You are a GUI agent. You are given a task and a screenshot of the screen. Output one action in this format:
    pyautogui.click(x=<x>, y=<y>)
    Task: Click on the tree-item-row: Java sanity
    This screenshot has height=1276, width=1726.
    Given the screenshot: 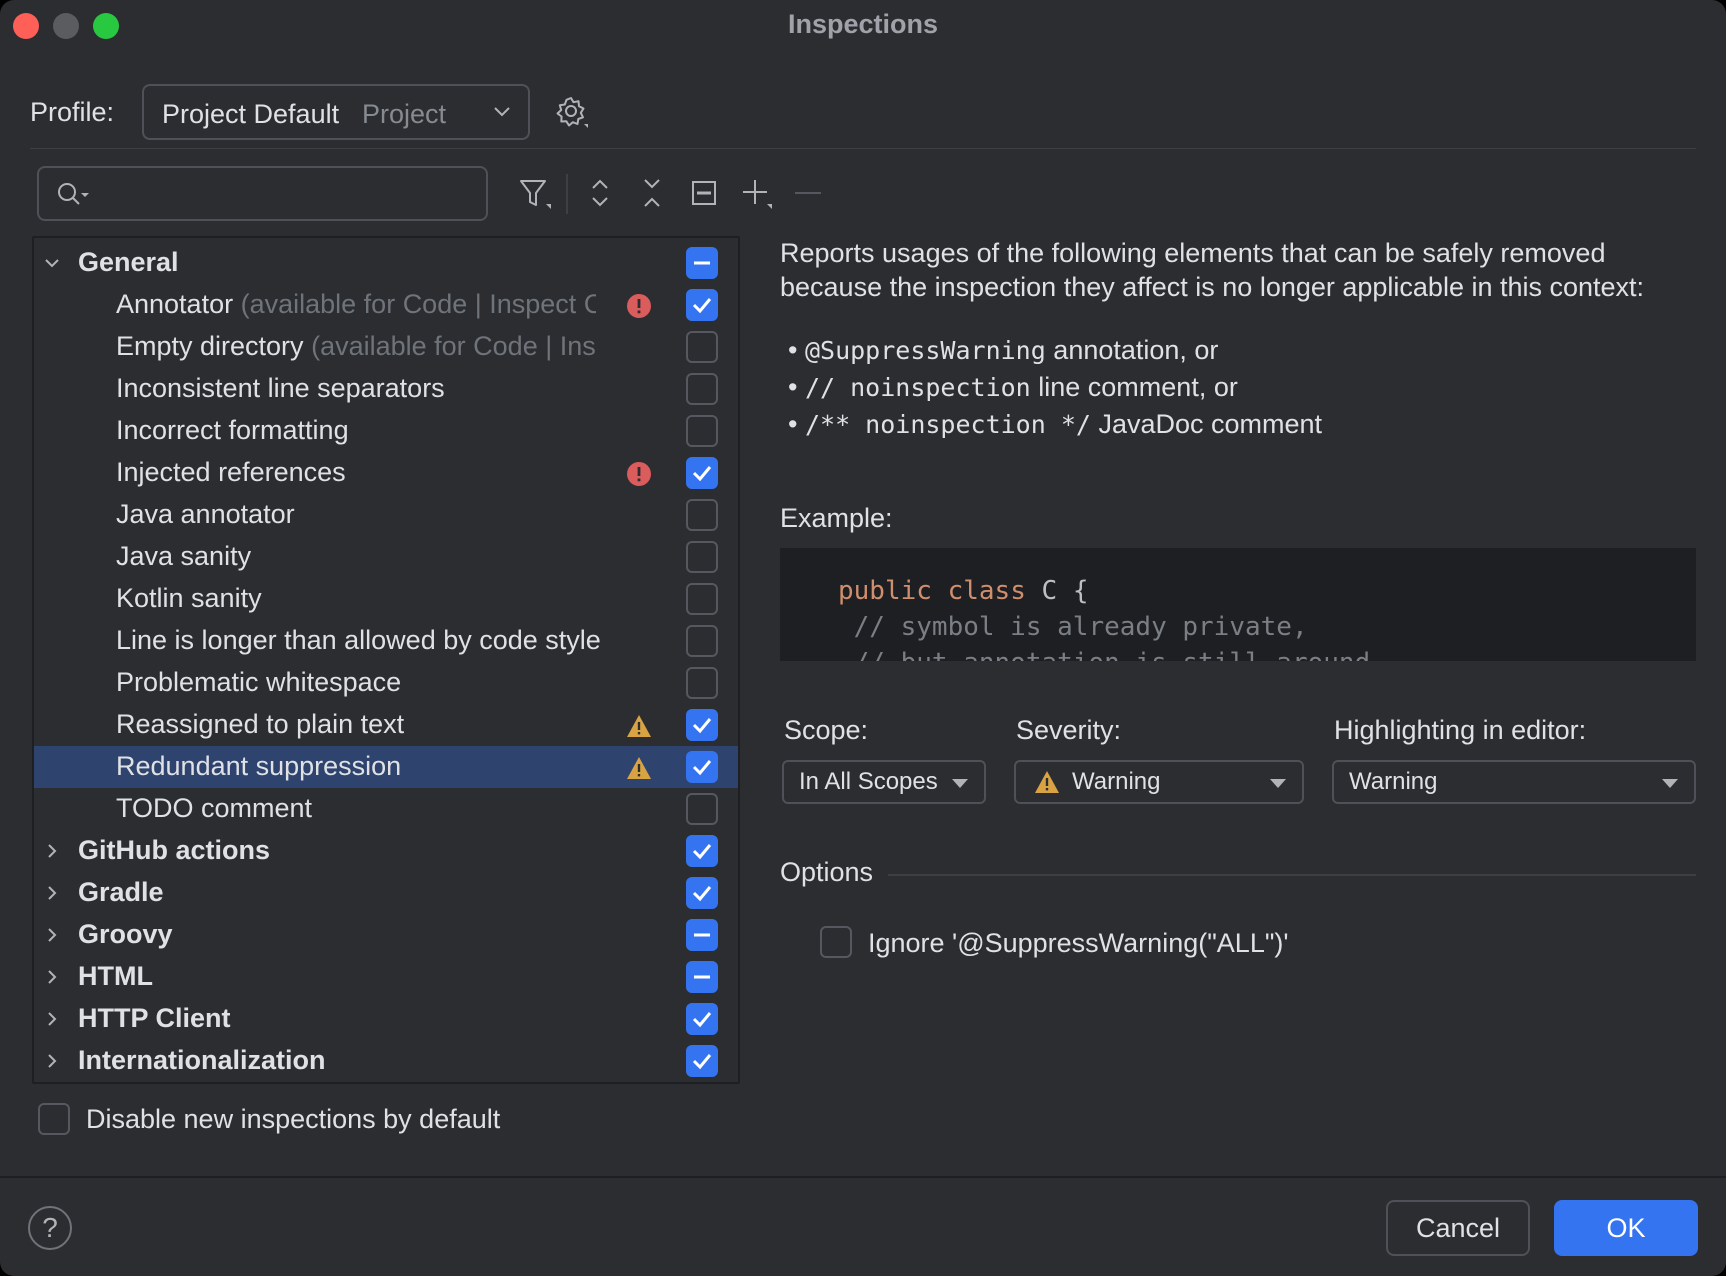 What is the action you would take?
    pyautogui.click(x=386, y=557)
    